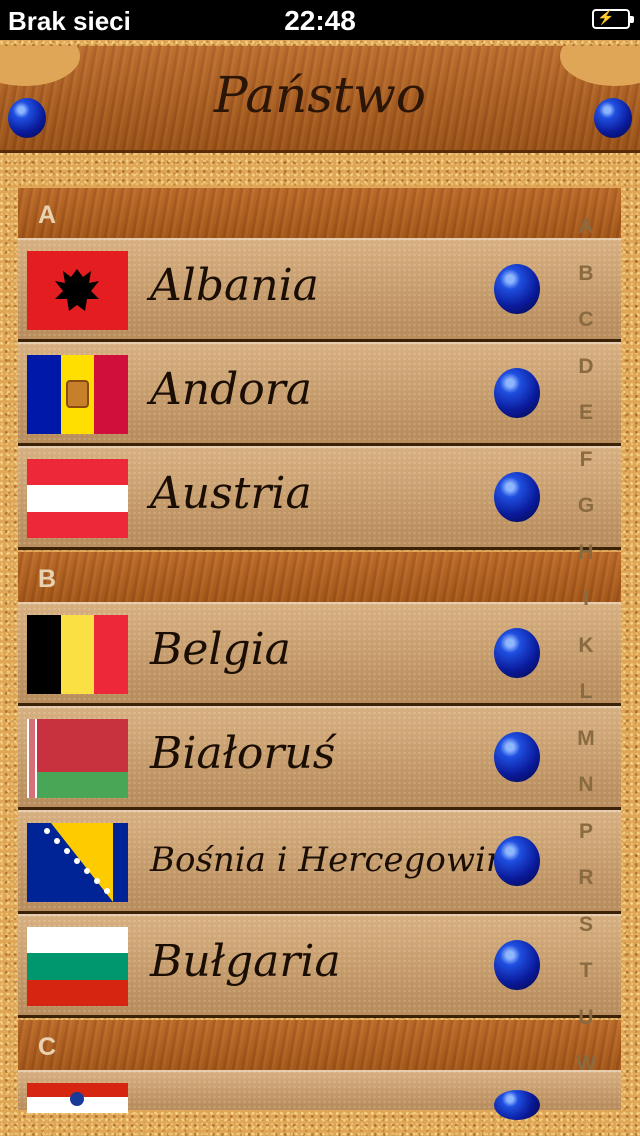 This screenshot has width=640, height=1136. What do you see at coordinates (586, 471) in the screenshot?
I see `index-letter-f: F` at bounding box center [586, 471].